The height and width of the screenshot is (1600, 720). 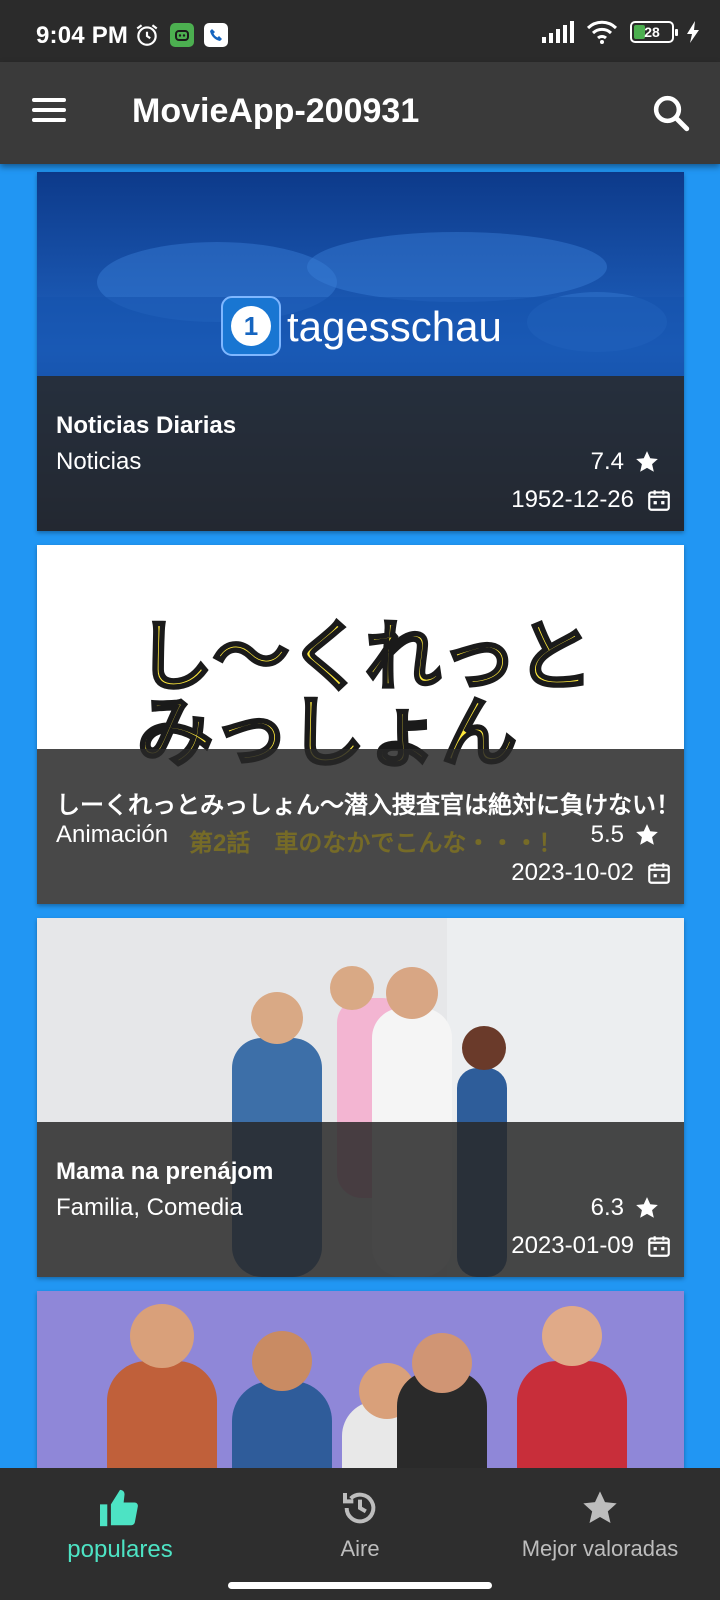 I want to click on app-bar: MovieApp-200931, so click(x=360, y=113).